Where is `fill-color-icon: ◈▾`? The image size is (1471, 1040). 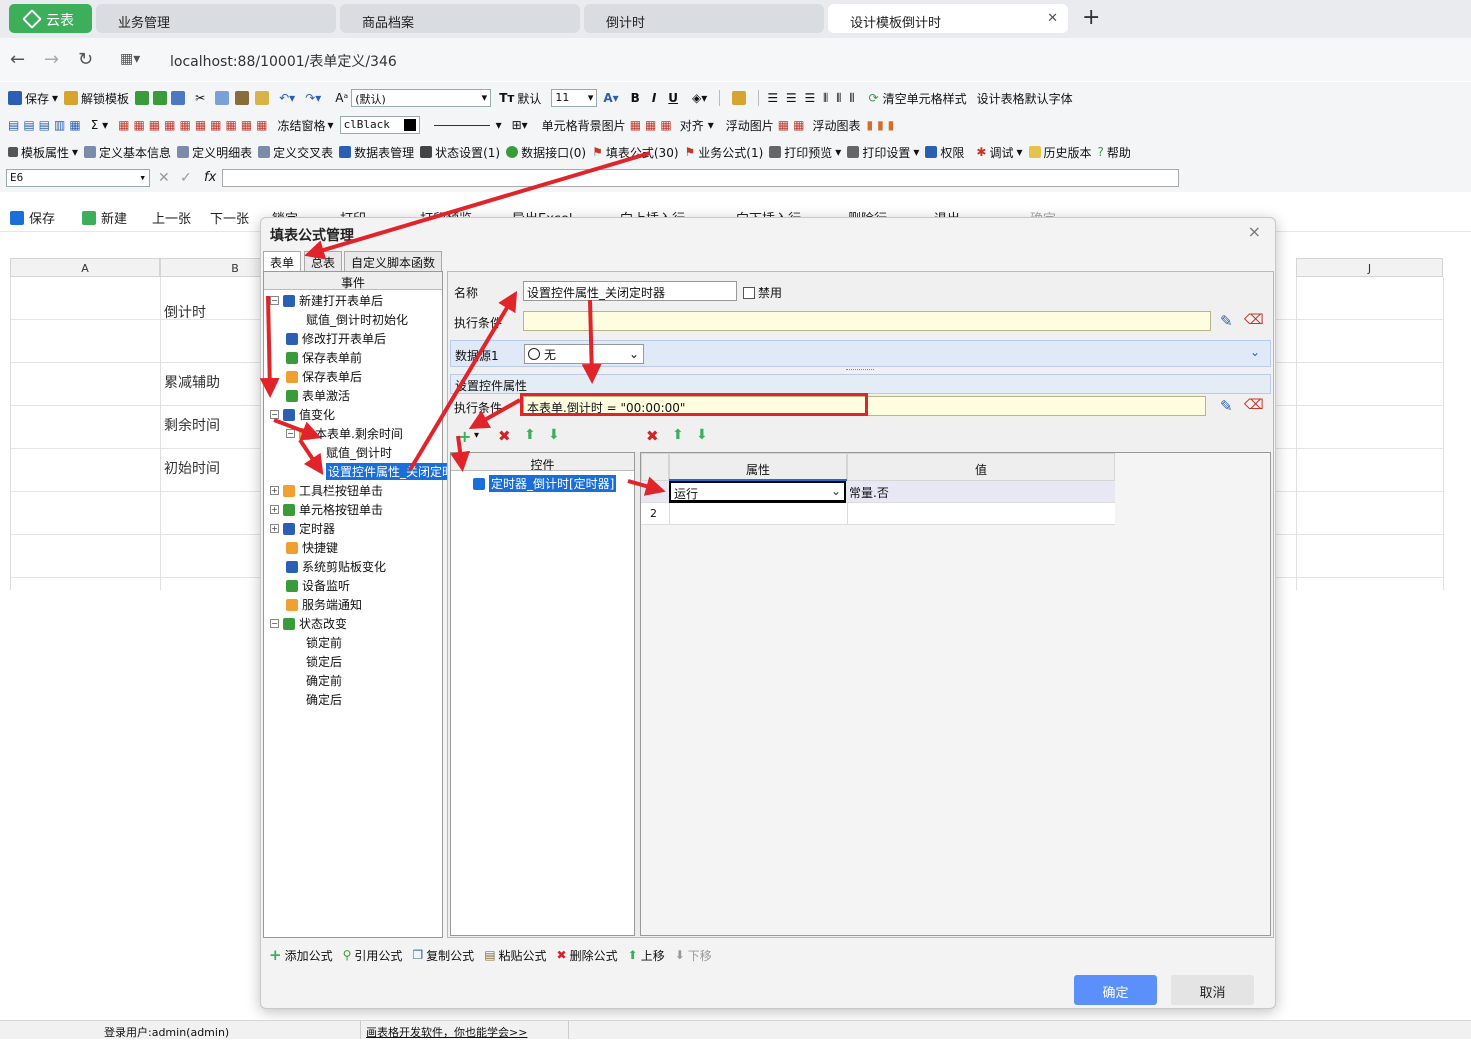 fill-color-icon: ◈▾ is located at coordinates (699, 98).